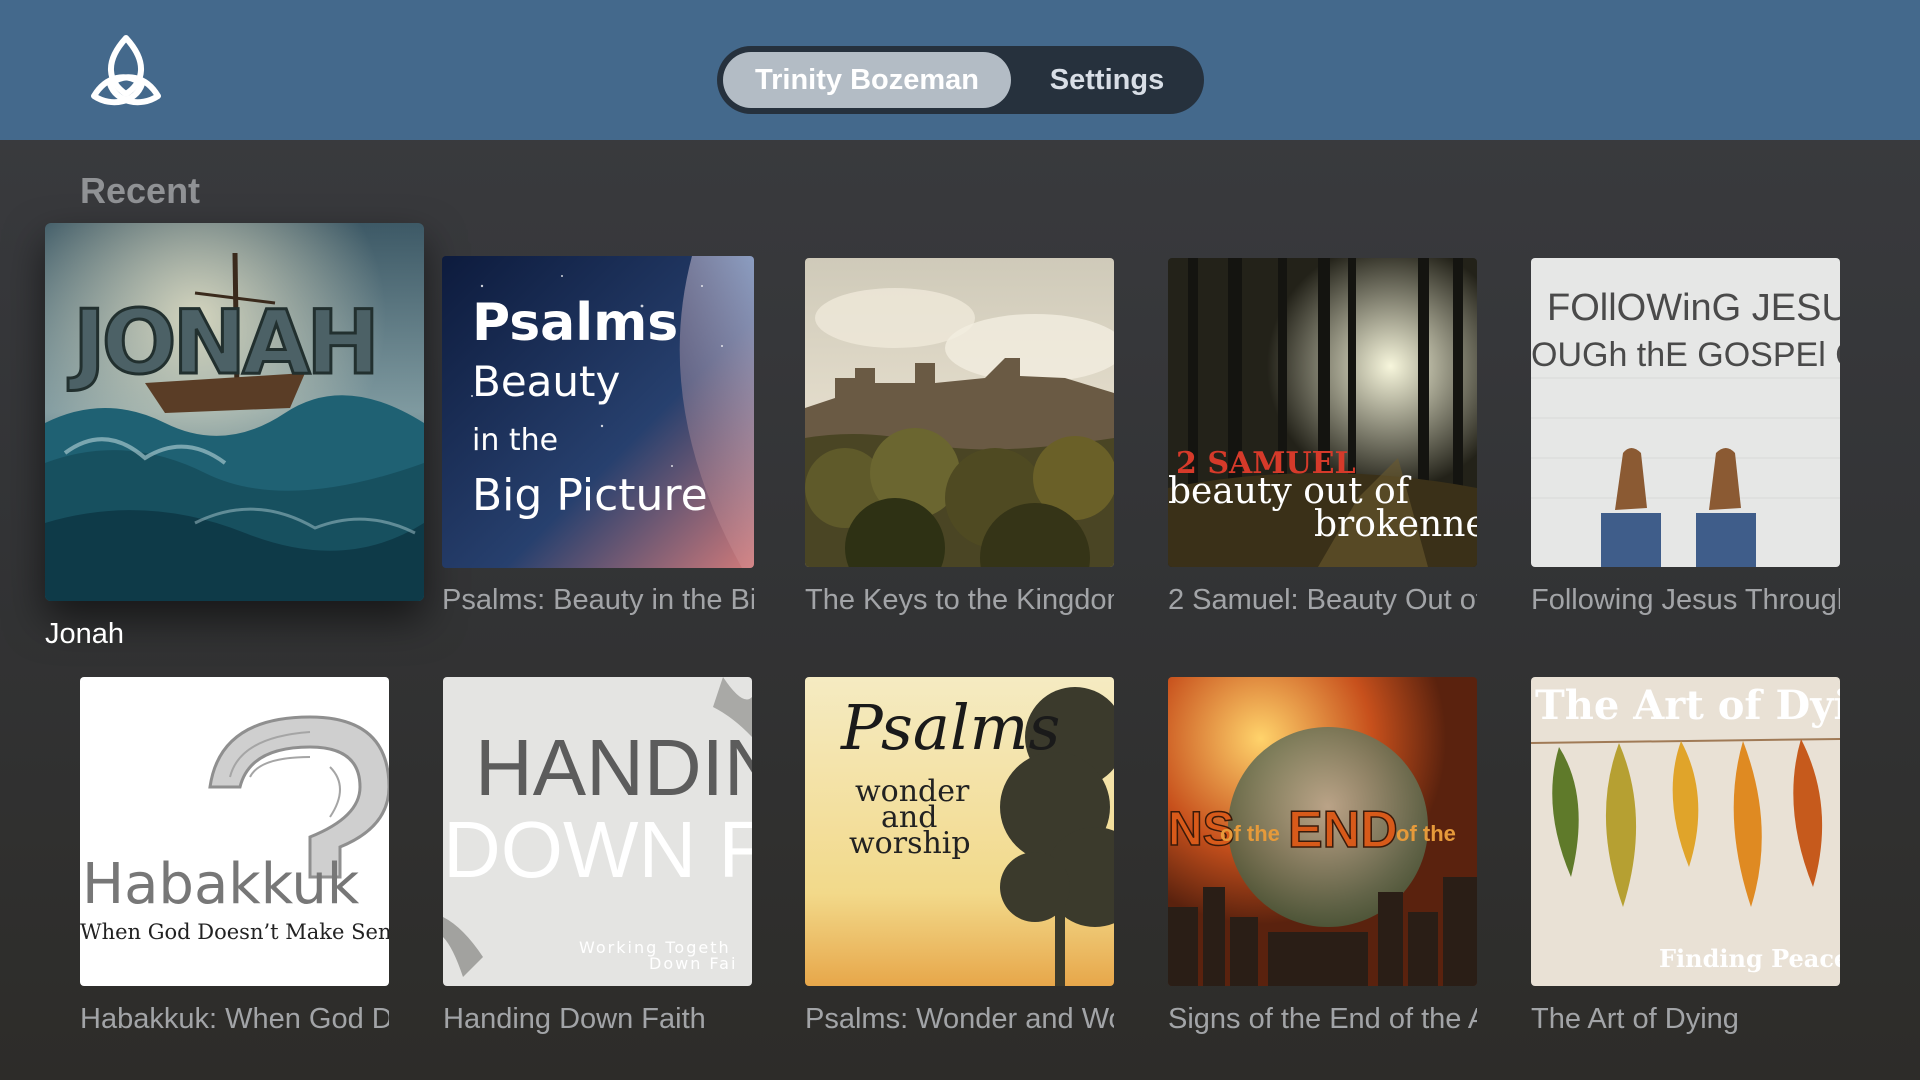 The height and width of the screenshot is (1080, 1920). Describe the element at coordinates (574, 1019) in the screenshot. I see `series-title: Handing Down Faith` at that location.